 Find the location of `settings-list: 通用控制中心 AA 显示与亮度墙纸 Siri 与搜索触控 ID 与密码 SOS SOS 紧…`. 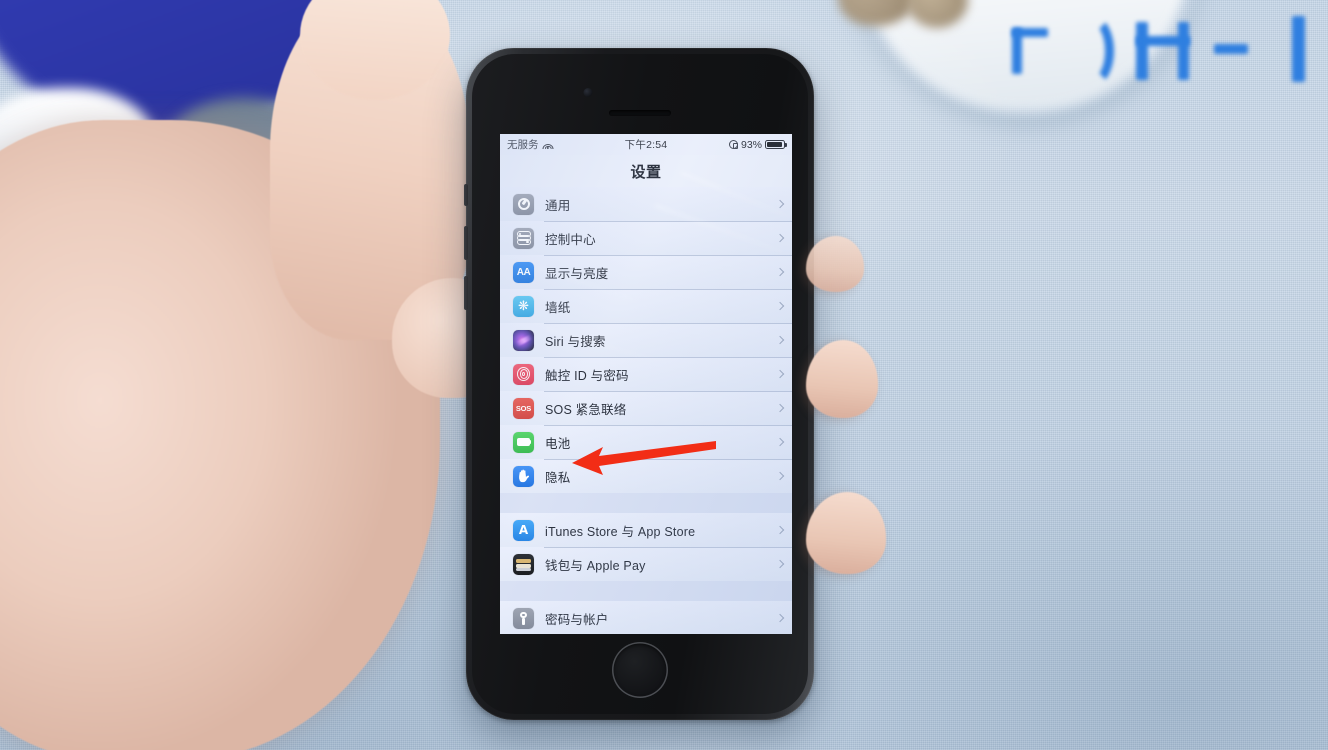

settings-list: 通用控制中心 AA 显示与亮度墙纸 Siri 与搜索触控 ID 与密码 SOS SOS 紧… is located at coordinates (646, 410).